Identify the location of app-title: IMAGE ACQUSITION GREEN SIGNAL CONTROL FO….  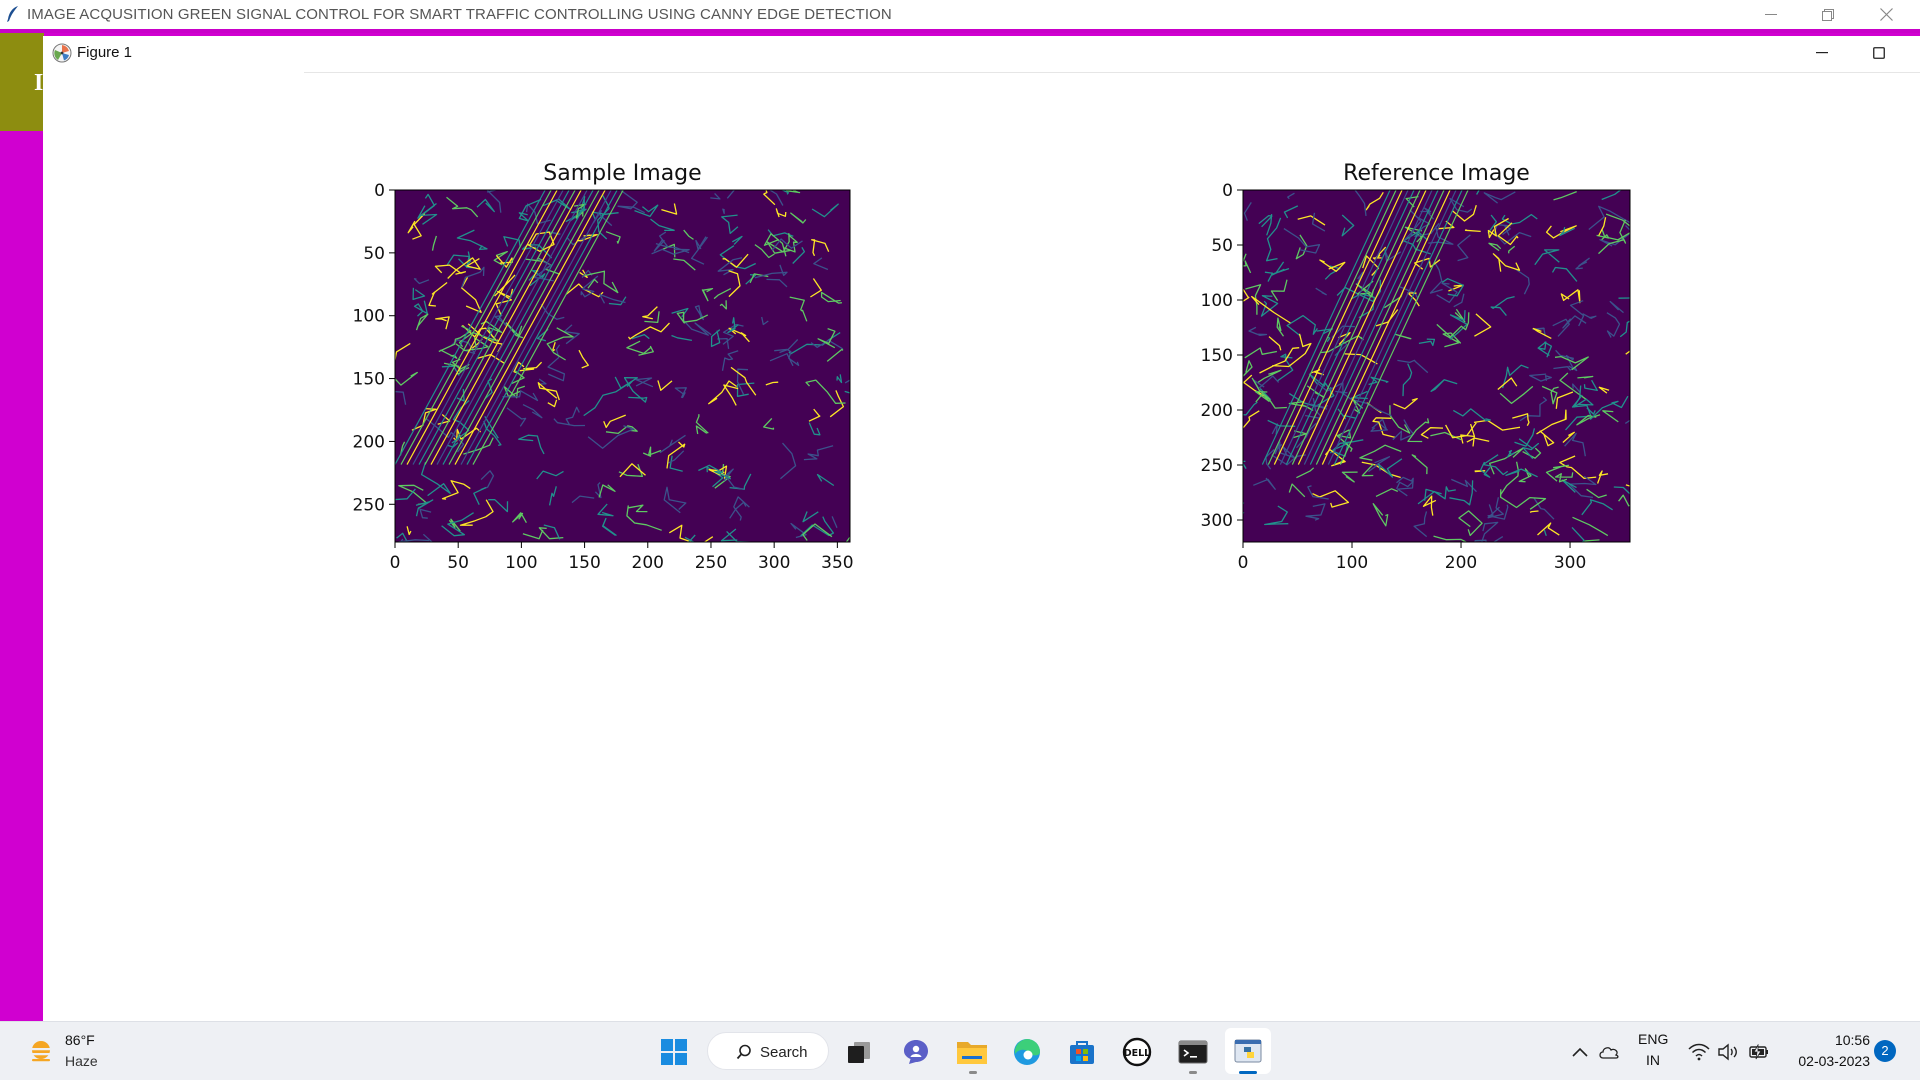
(459, 14).